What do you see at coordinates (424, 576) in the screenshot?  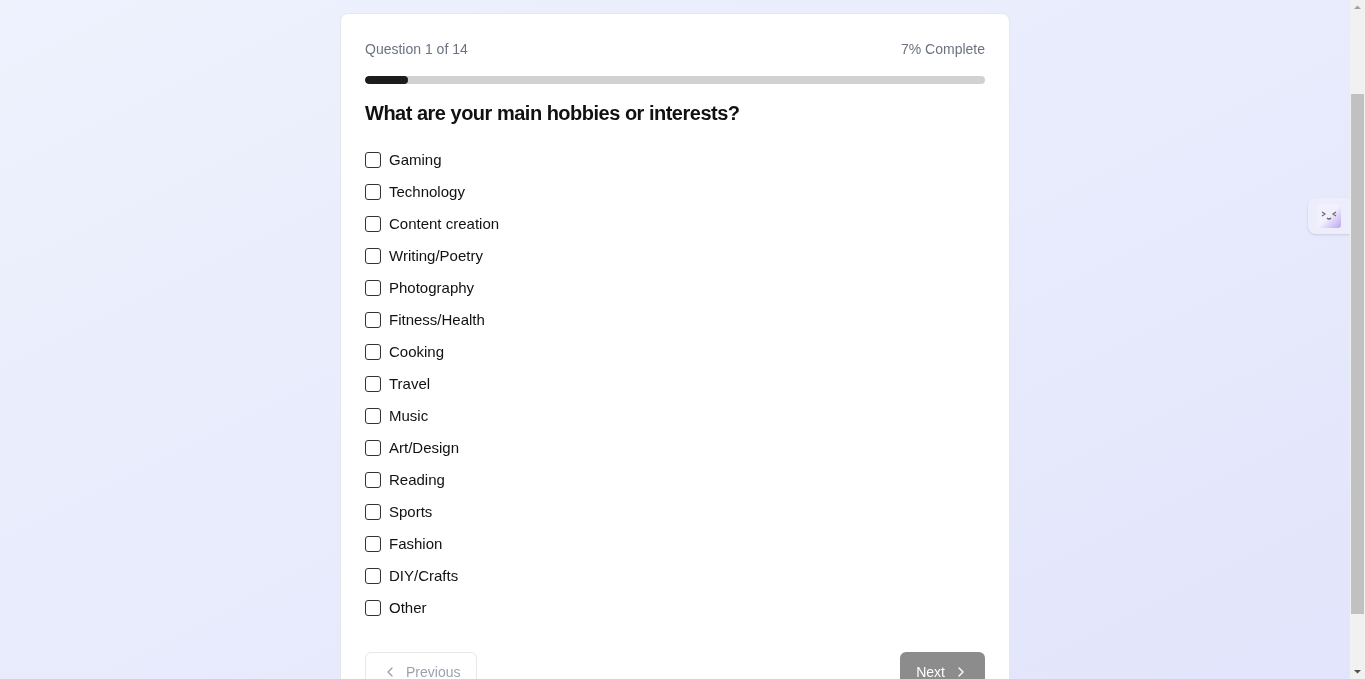 I see `option-label: DIY/Crafts` at bounding box center [424, 576].